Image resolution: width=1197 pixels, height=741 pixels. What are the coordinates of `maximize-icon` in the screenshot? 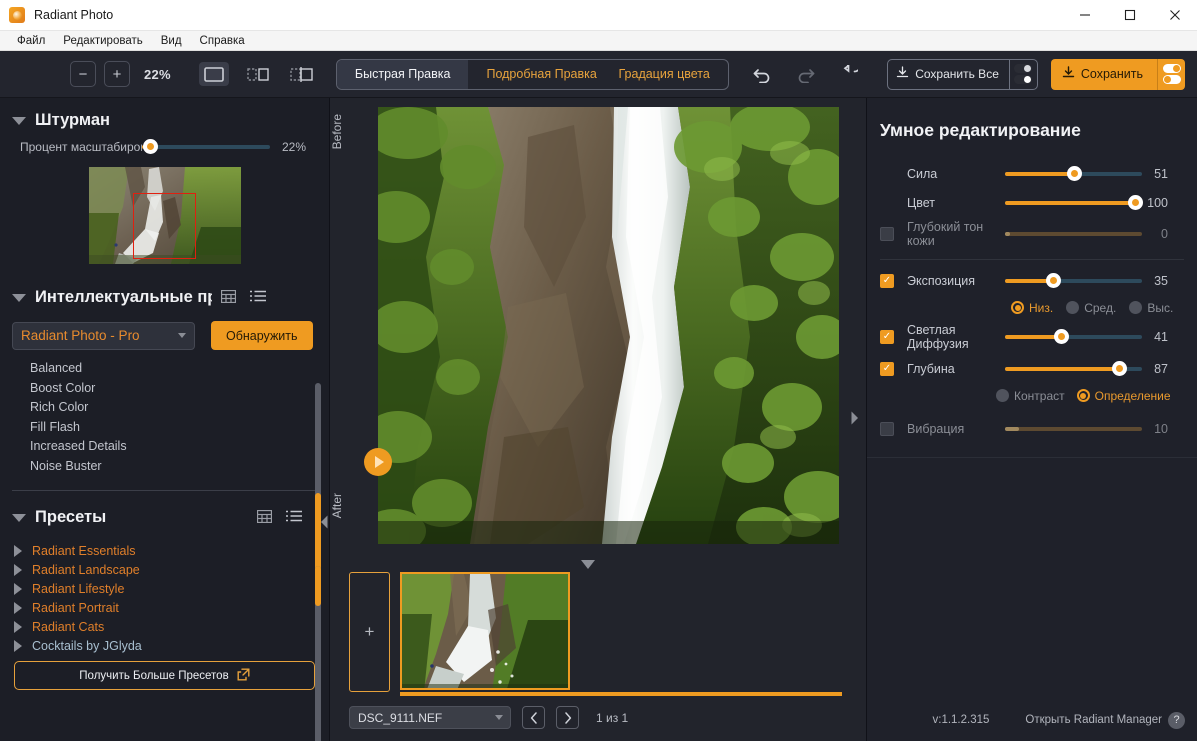 It's located at (1129, 15).